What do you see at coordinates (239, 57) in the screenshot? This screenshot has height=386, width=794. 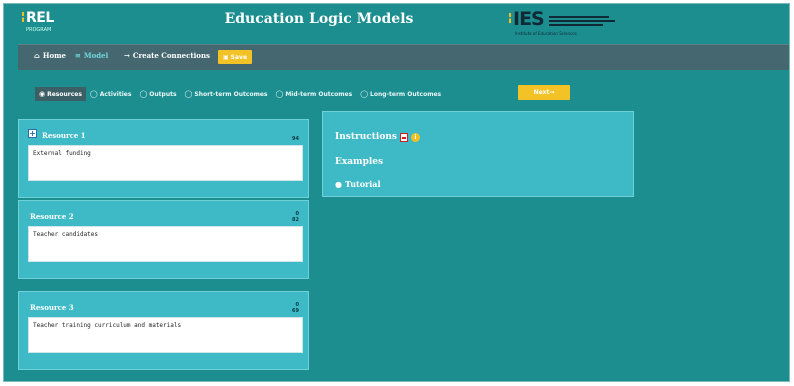 I see `save-button-label: Save` at bounding box center [239, 57].